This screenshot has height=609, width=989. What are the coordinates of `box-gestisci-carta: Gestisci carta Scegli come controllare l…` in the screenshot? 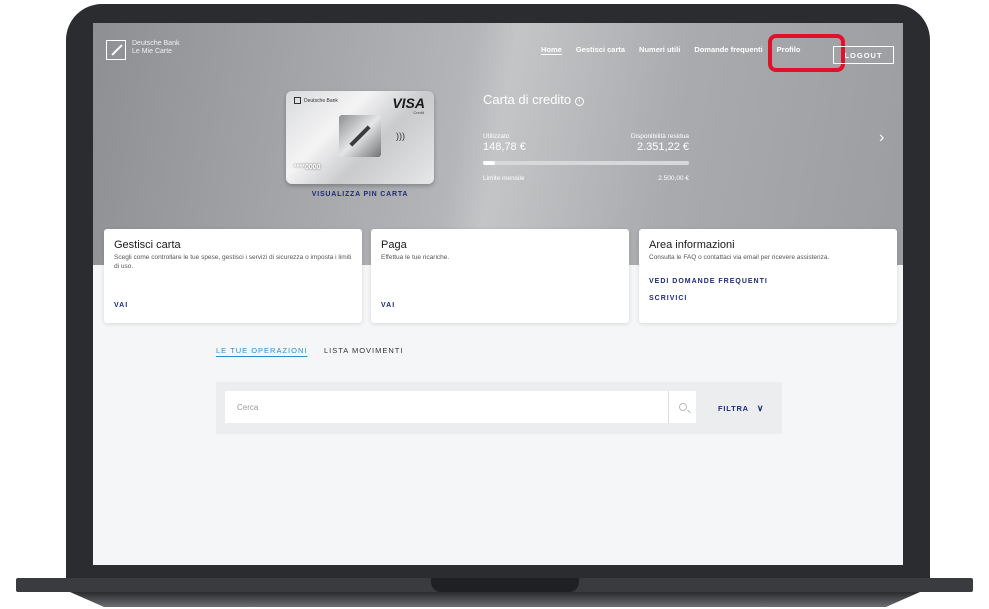 It's located at (233, 276).